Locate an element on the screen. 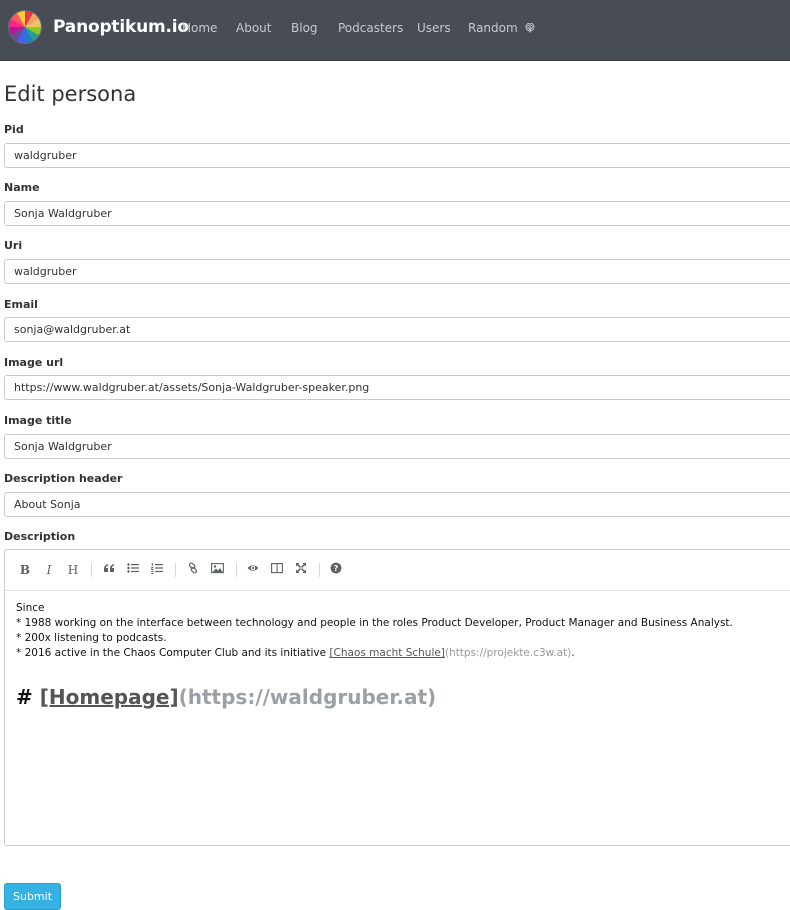 The image size is (790, 910). editor-toolbar: B I H ? is located at coordinates (397, 570).